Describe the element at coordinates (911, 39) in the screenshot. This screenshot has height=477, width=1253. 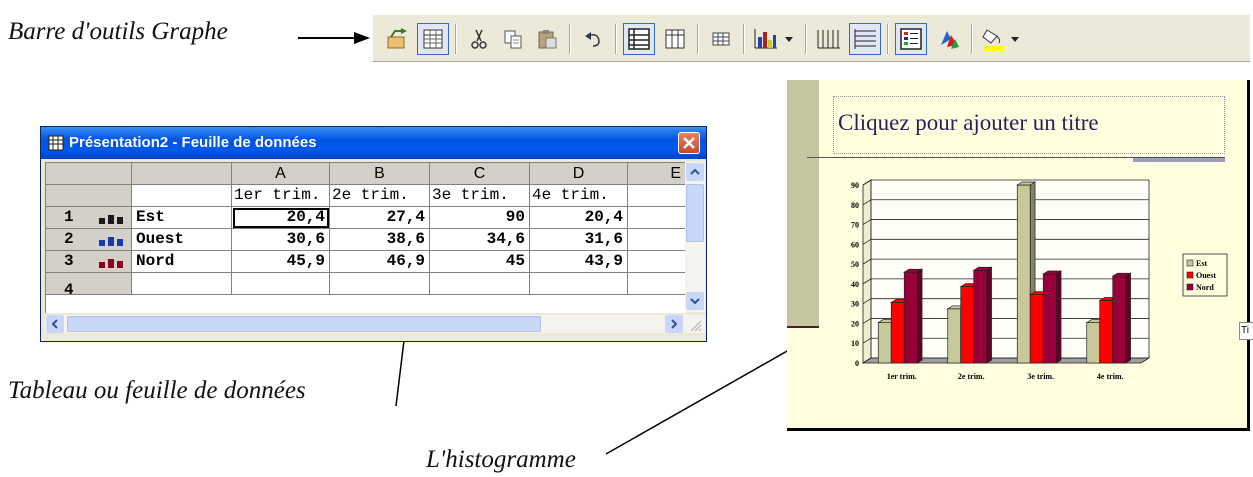
I see `legend-icon` at that location.